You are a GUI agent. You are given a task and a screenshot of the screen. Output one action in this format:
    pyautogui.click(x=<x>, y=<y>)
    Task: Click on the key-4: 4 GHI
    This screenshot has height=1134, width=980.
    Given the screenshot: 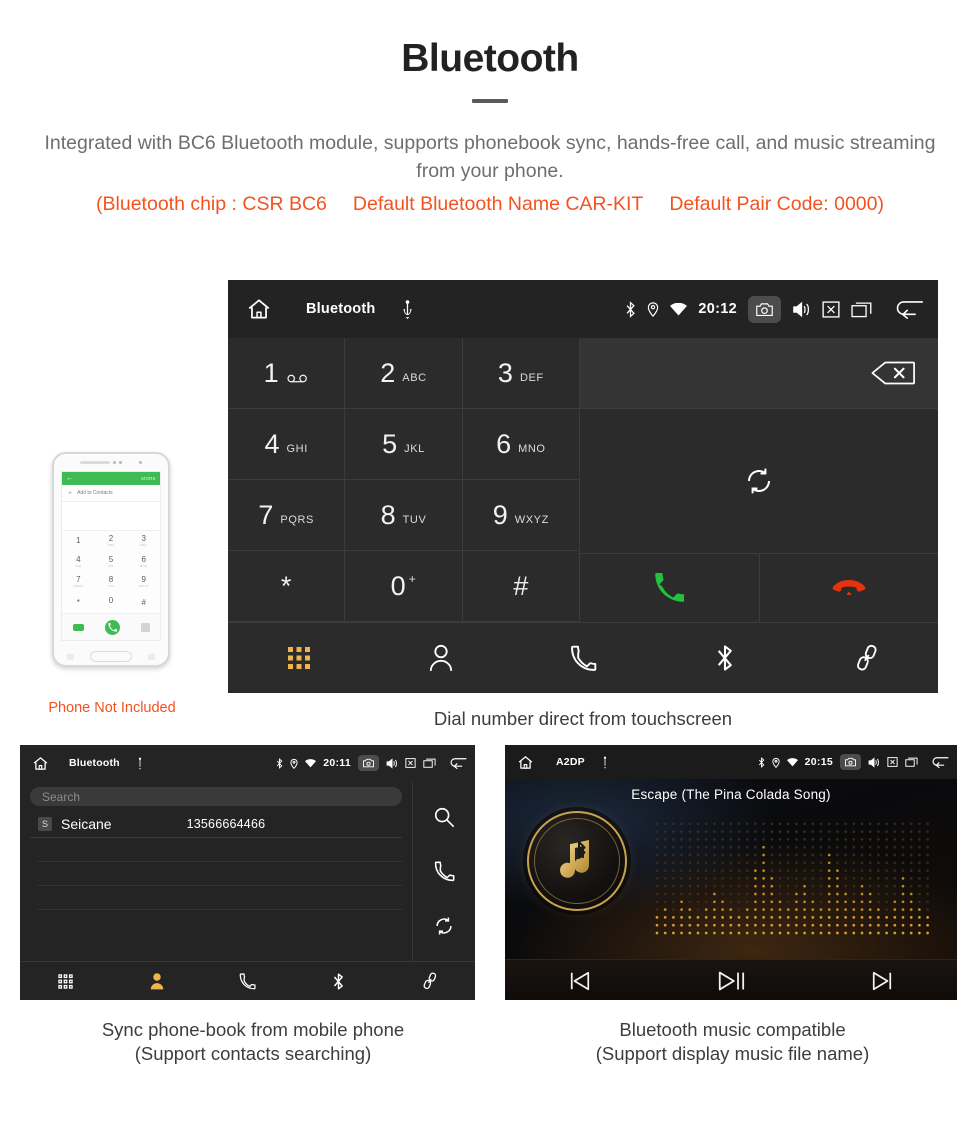 What is the action you would take?
    pyautogui.click(x=287, y=444)
    